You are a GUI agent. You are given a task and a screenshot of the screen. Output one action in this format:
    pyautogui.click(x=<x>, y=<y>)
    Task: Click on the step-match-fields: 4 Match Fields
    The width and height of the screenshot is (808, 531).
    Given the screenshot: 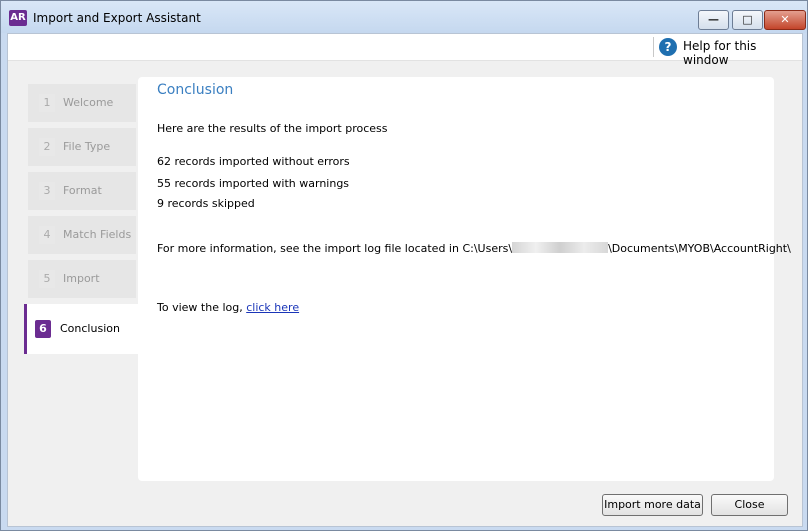 What is the action you would take?
    pyautogui.click(x=82, y=235)
    